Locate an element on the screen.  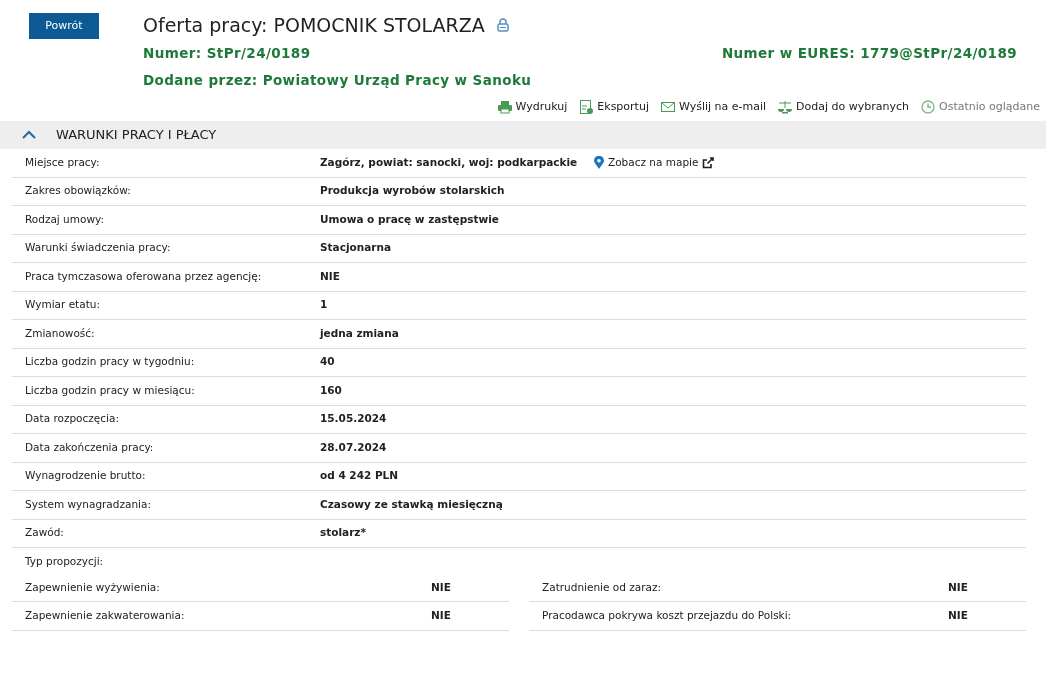
clock-icon is located at coordinates (928, 106).